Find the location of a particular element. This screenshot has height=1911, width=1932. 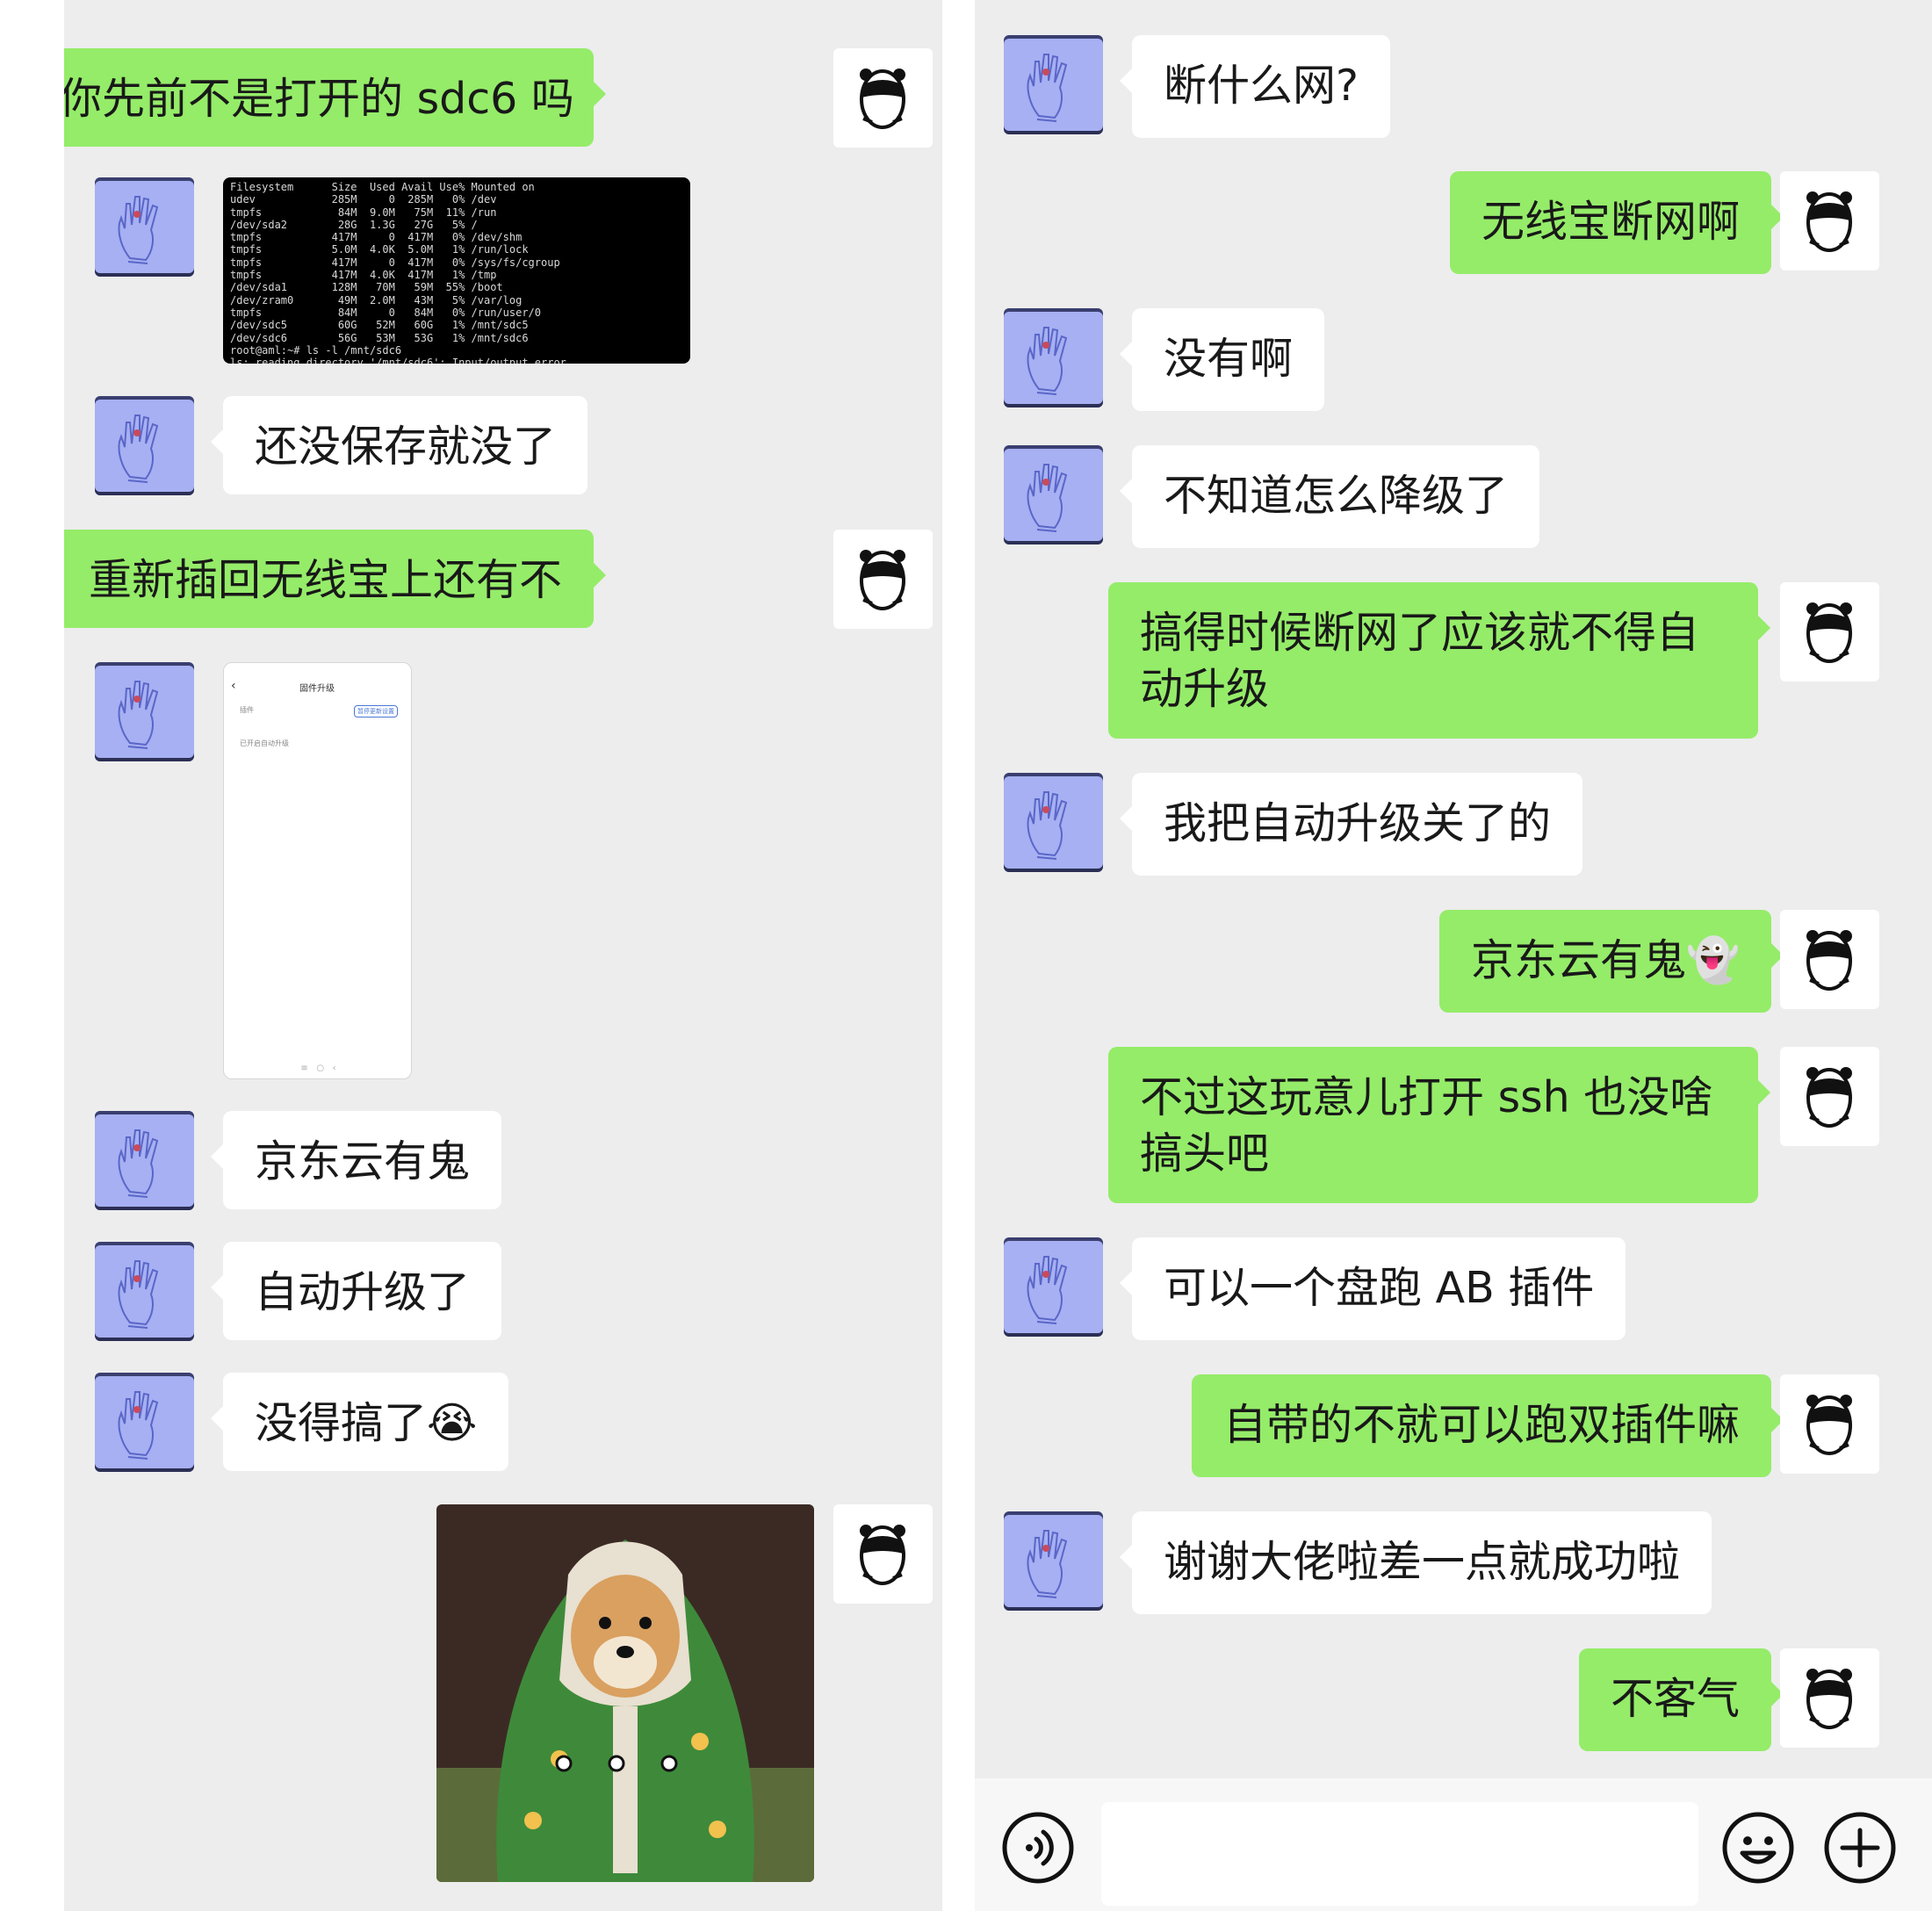

message-bubble-outgoing: 京东云有鬼👻 is located at coordinates (1611, 961).